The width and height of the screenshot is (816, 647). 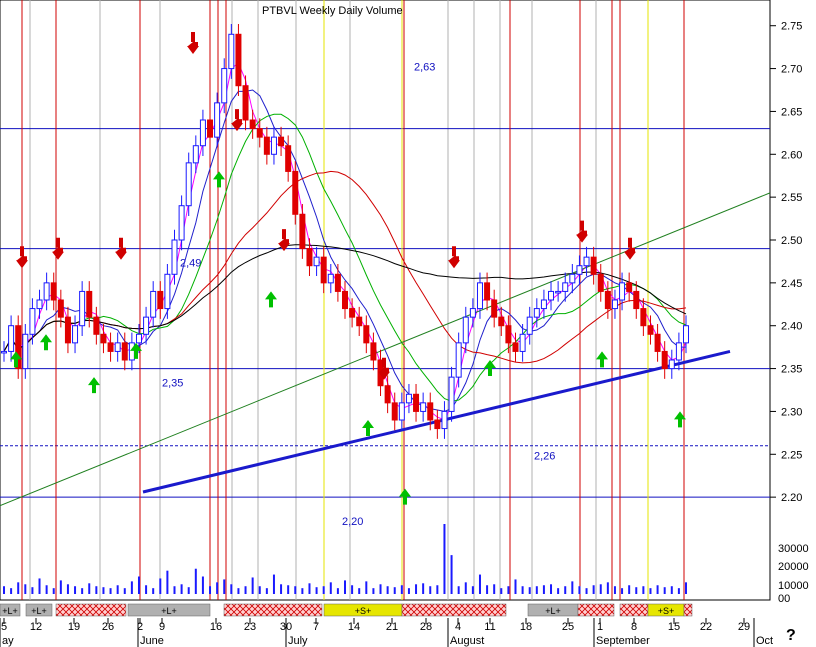 I want to click on month-label: September, so click(x=623, y=641).